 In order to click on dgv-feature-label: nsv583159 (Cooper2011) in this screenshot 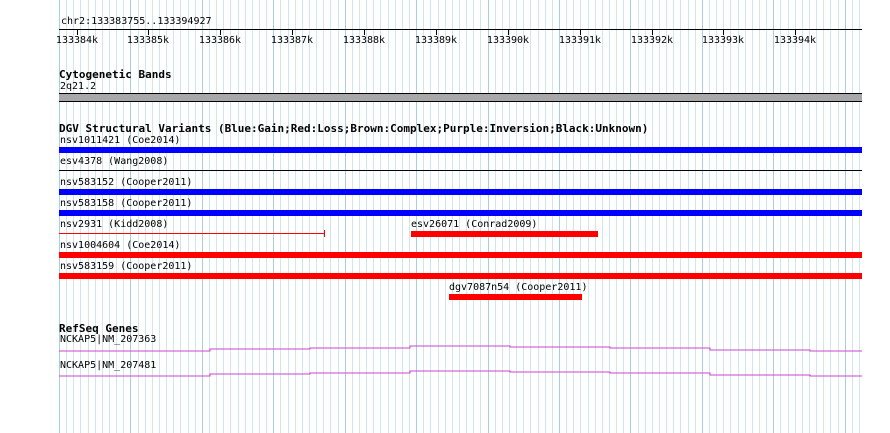, I will do `click(126, 266)`.